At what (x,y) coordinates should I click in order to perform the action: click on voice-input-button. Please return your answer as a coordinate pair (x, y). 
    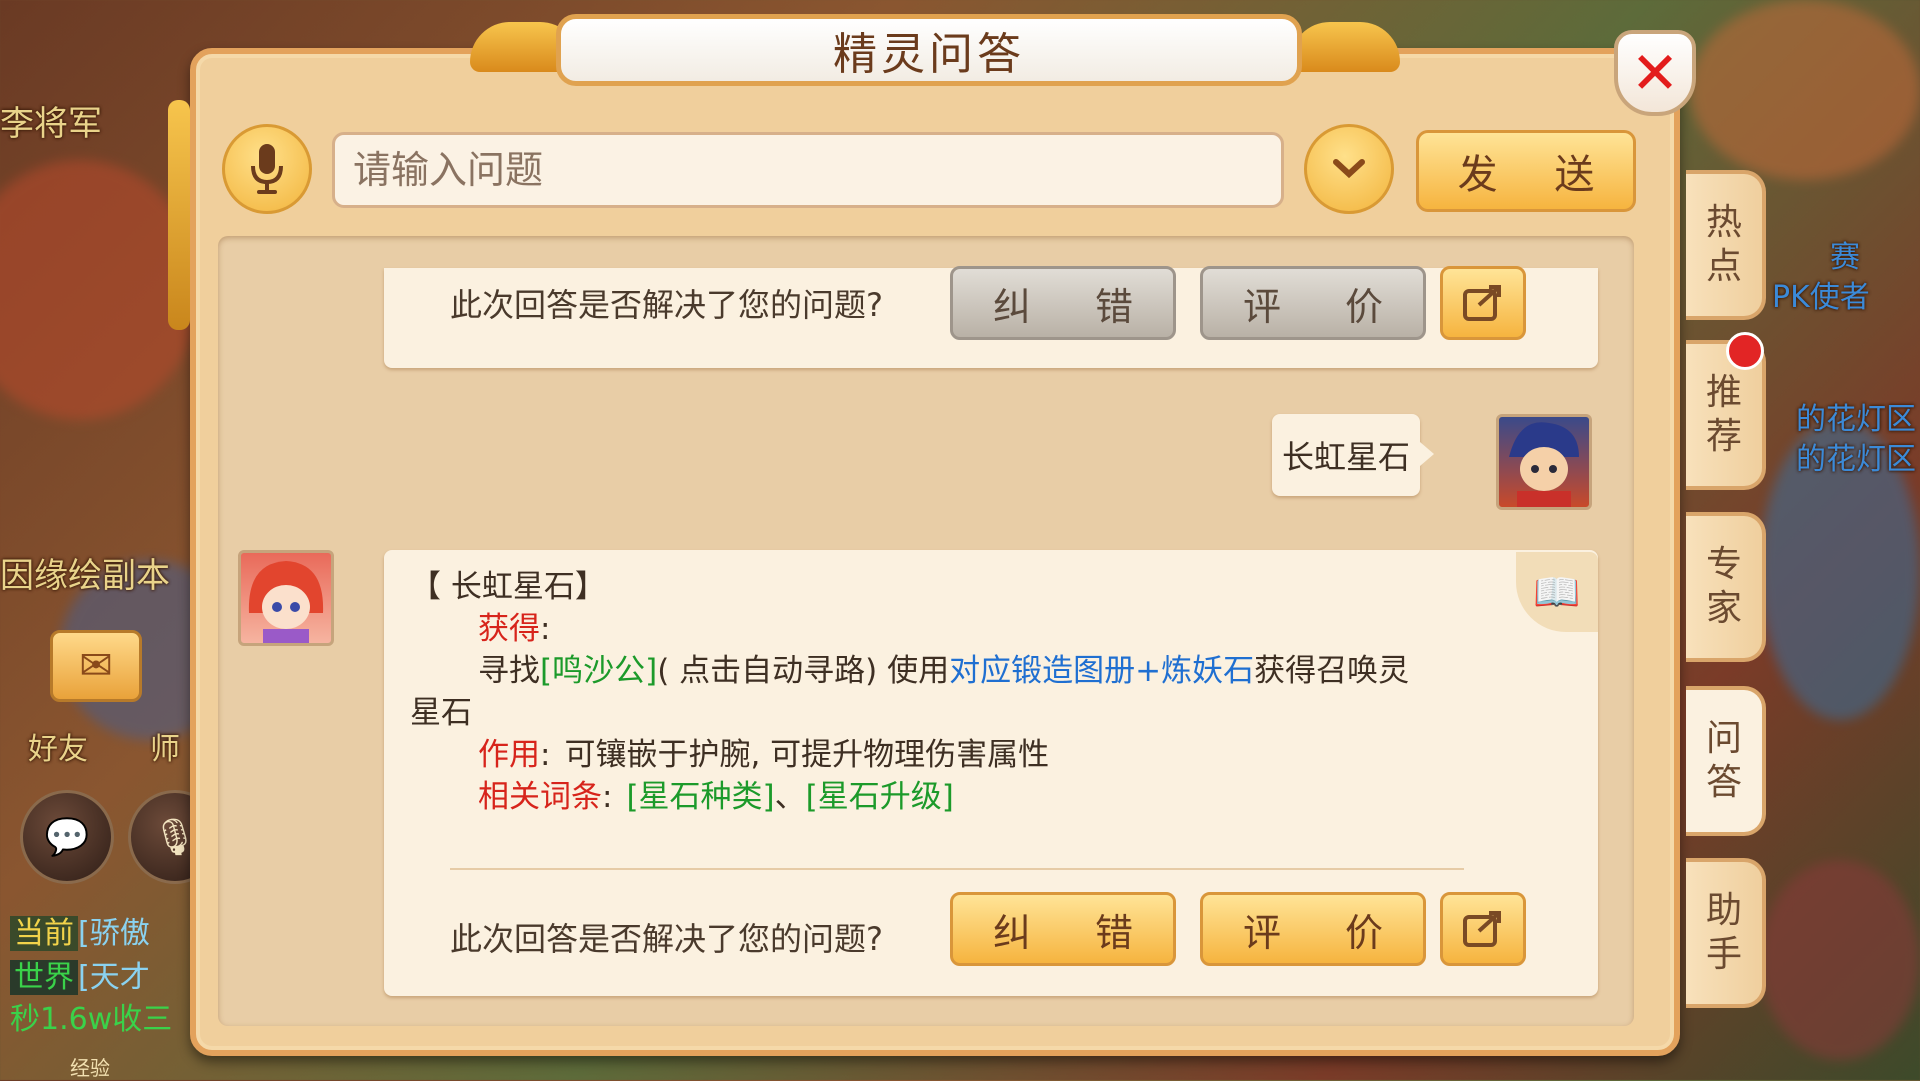
    Looking at the image, I should click on (267, 169).